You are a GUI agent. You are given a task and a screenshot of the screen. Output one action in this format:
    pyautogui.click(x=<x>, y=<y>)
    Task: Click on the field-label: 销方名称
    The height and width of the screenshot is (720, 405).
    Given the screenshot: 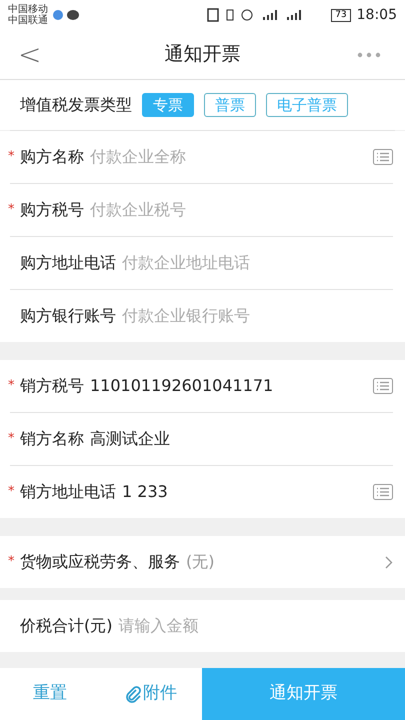 What is the action you would take?
    pyautogui.click(x=52, y=439)
    